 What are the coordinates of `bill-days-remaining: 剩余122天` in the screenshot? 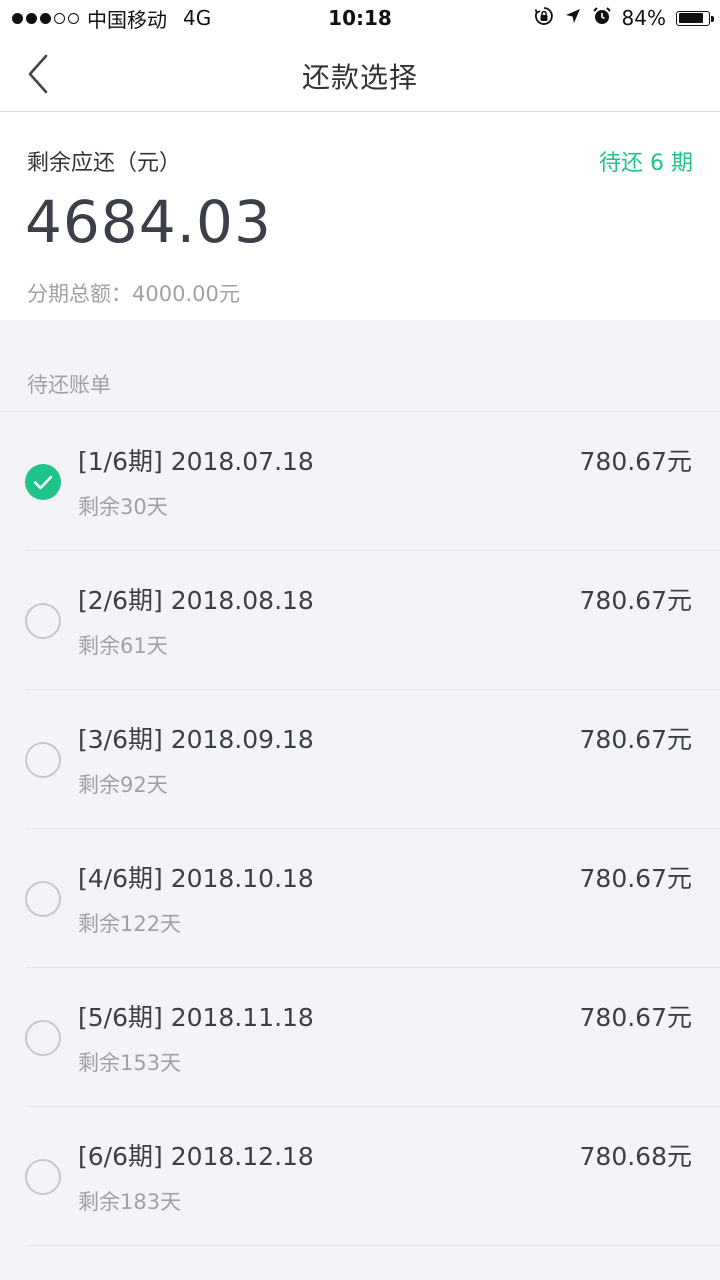 It's located at (130, 924).